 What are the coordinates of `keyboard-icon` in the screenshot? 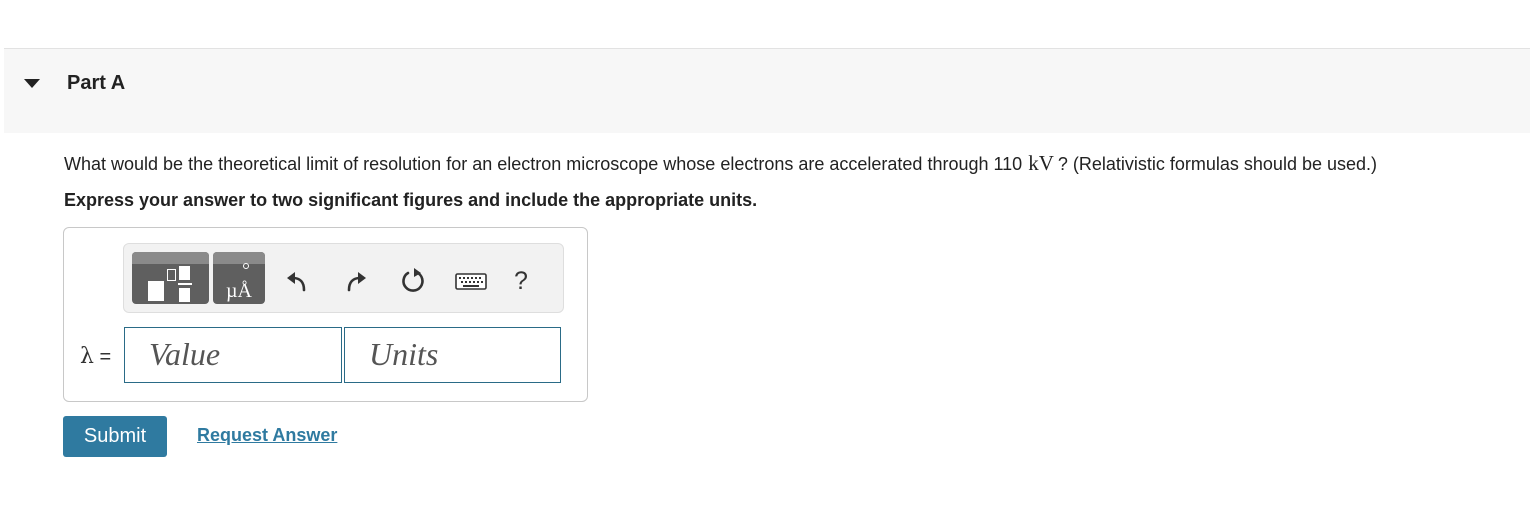 It's located at (471, 281).